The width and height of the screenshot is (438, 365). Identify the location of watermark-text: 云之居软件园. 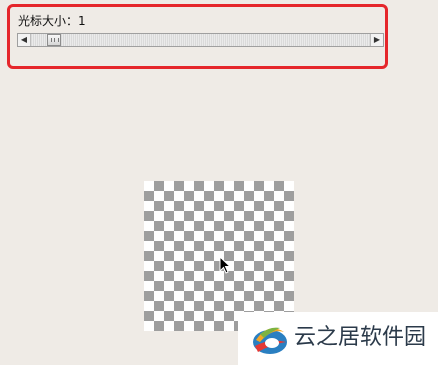
(360, 337).